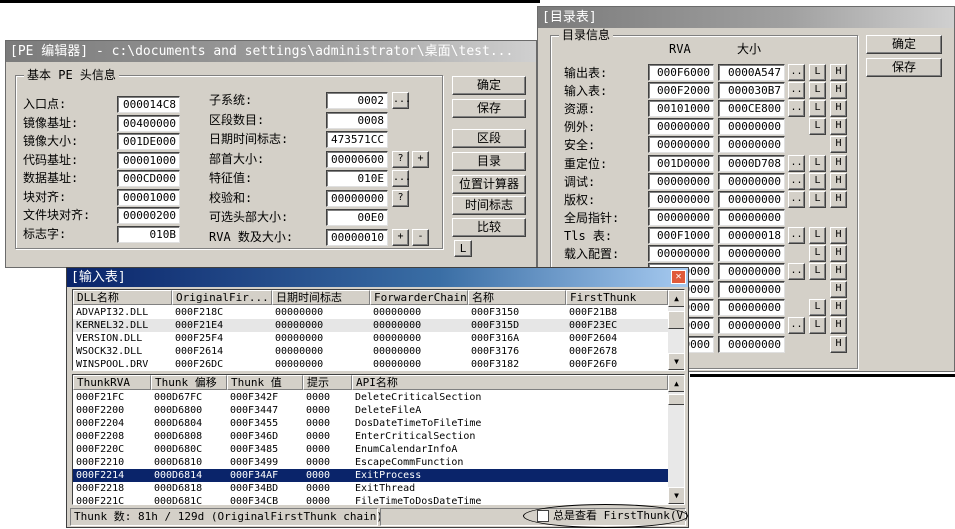 This screenshot has height=529, width=955. What do you see at coordinates (681, 109) in the screenshot?
I see `directory-rva-field: 00101000` at bounding box center [681, 109].